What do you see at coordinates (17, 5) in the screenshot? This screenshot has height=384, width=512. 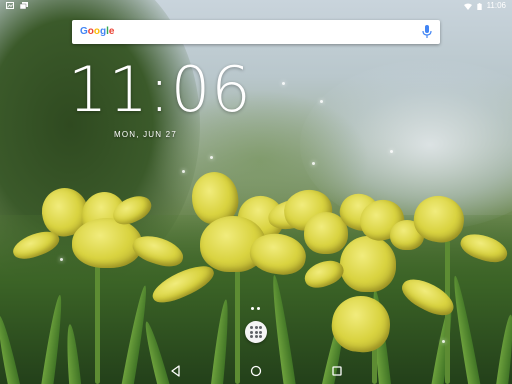 I see `notification-icons` at bounding box center [17, 5].